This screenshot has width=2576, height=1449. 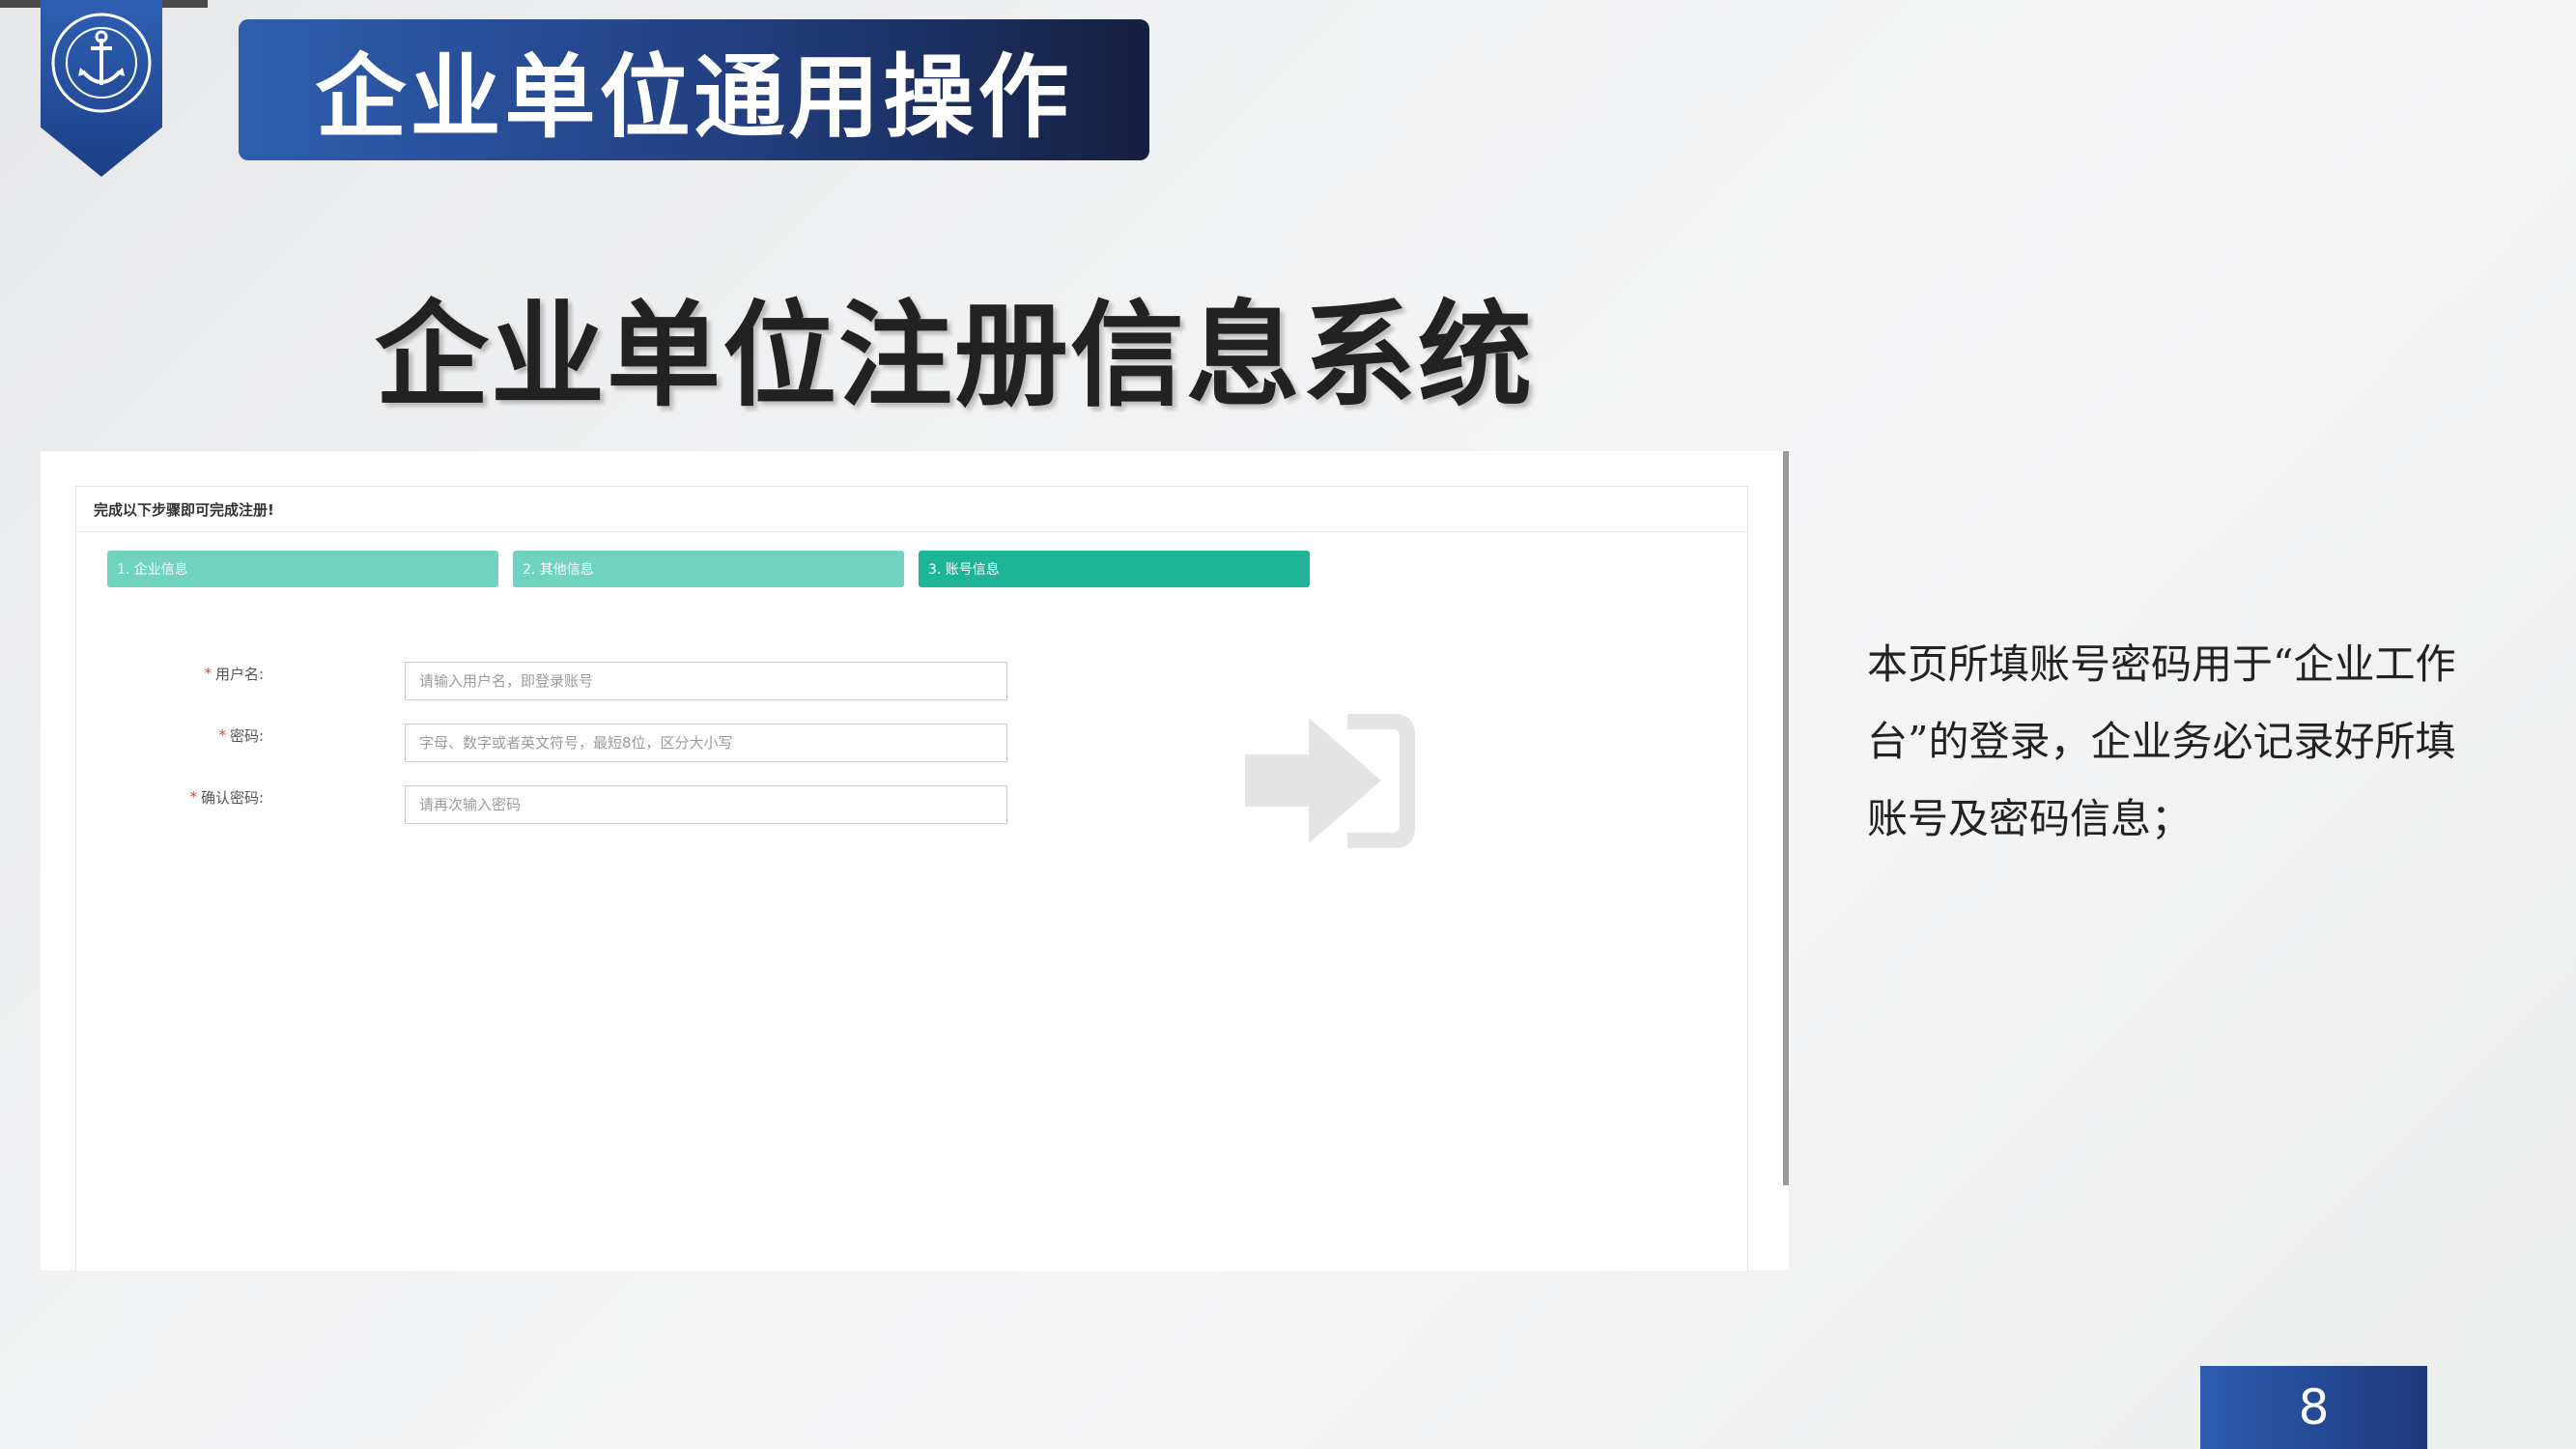 I want to click on main-heading: 企业单位注册信息系统, so click(x=955, y=355).